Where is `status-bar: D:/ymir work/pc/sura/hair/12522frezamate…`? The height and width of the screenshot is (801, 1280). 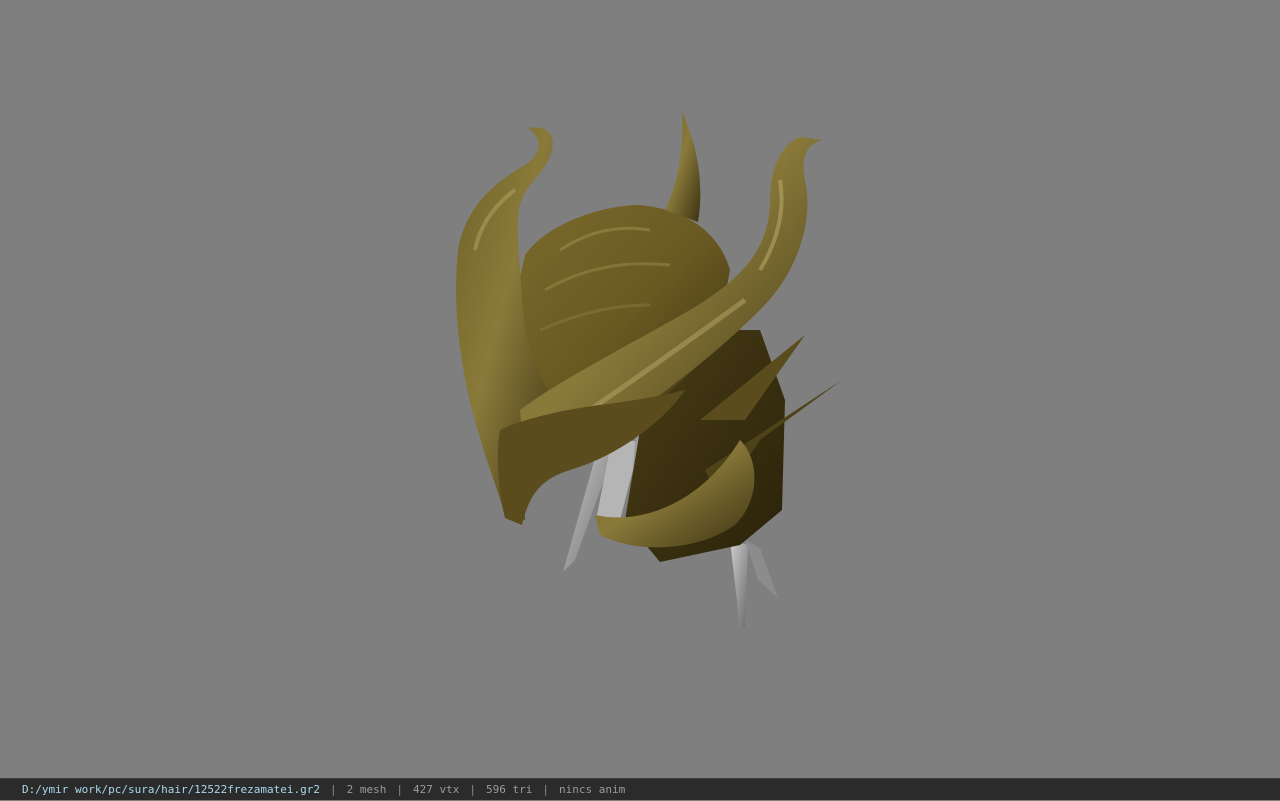
status-bar: D:/ymir work/pc/sura/hair/12522frezamate… is located at coordinates (640, 789).